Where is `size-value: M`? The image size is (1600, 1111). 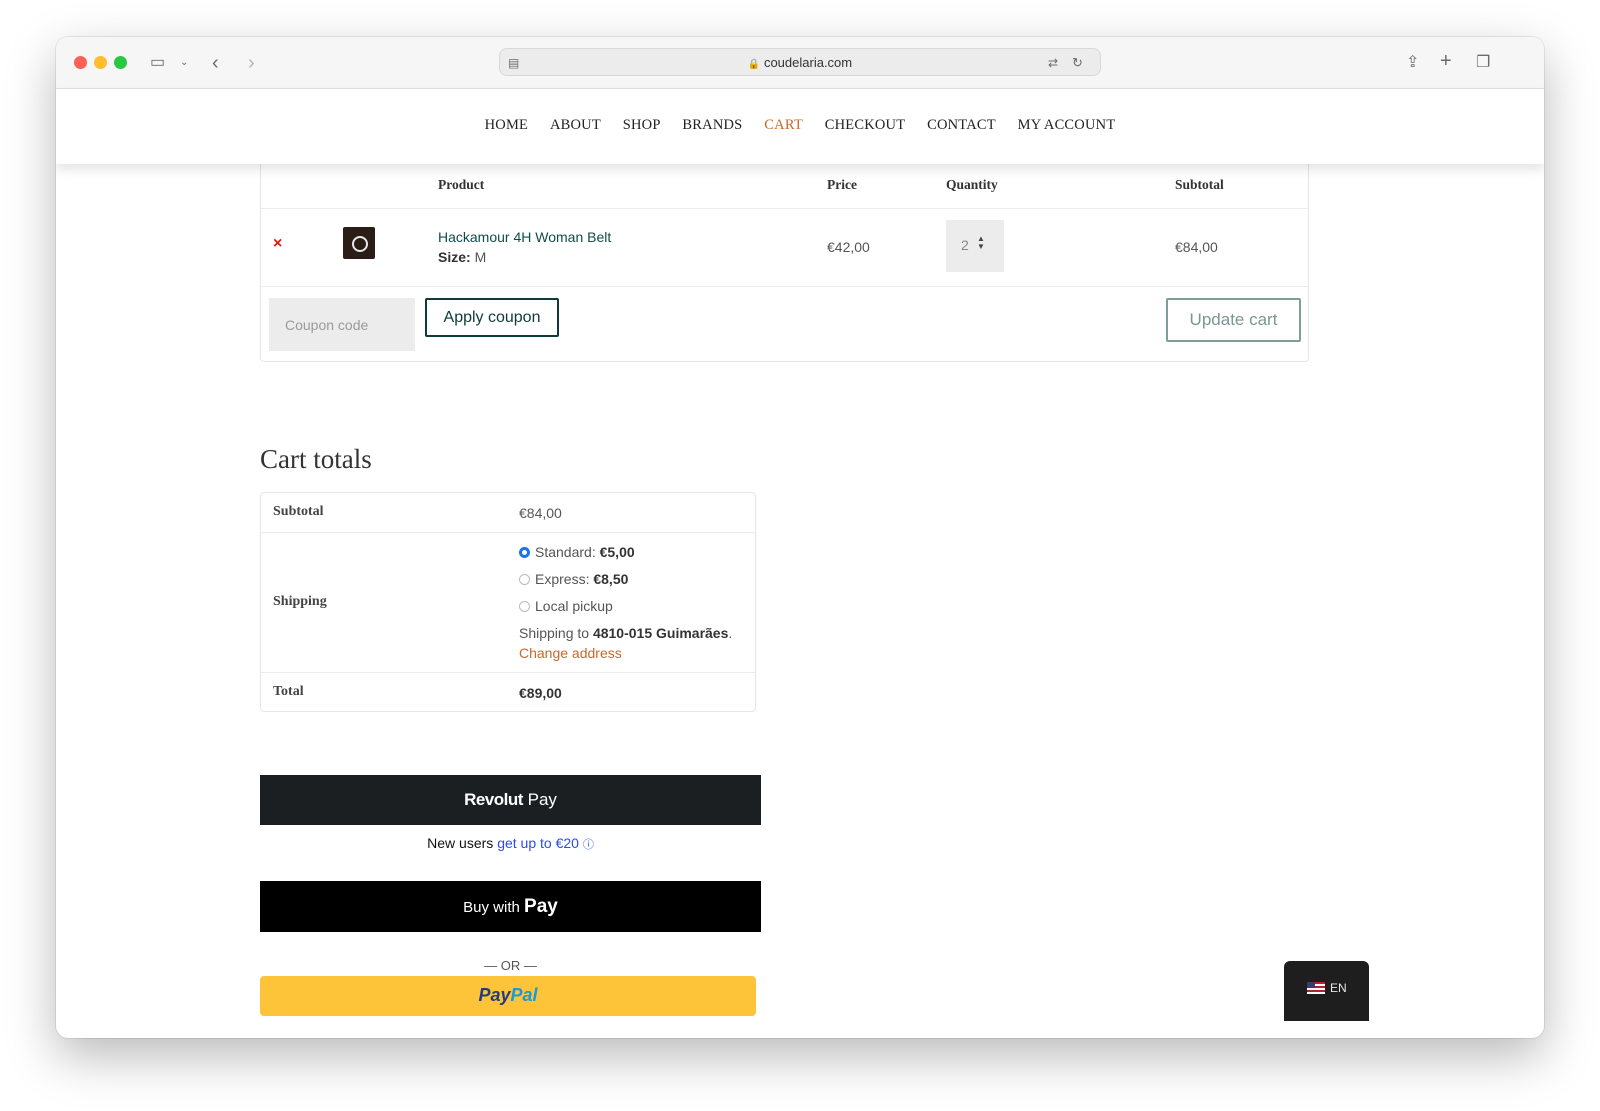
size-value: M is located at coordinates (480, 257).